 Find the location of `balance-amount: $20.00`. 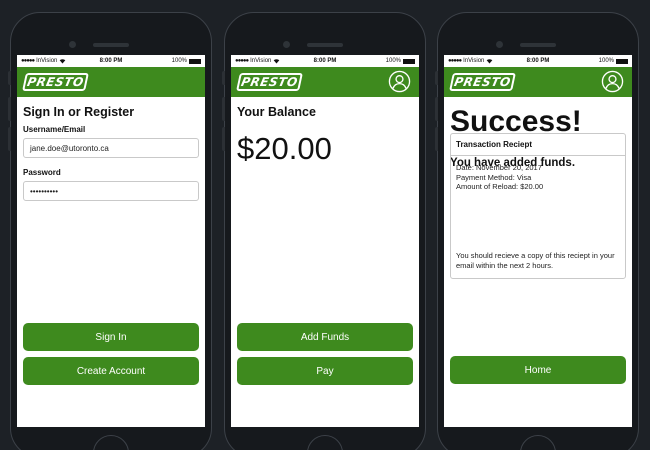

balance-amount: $20.00 is located at coordinates (284, 148).